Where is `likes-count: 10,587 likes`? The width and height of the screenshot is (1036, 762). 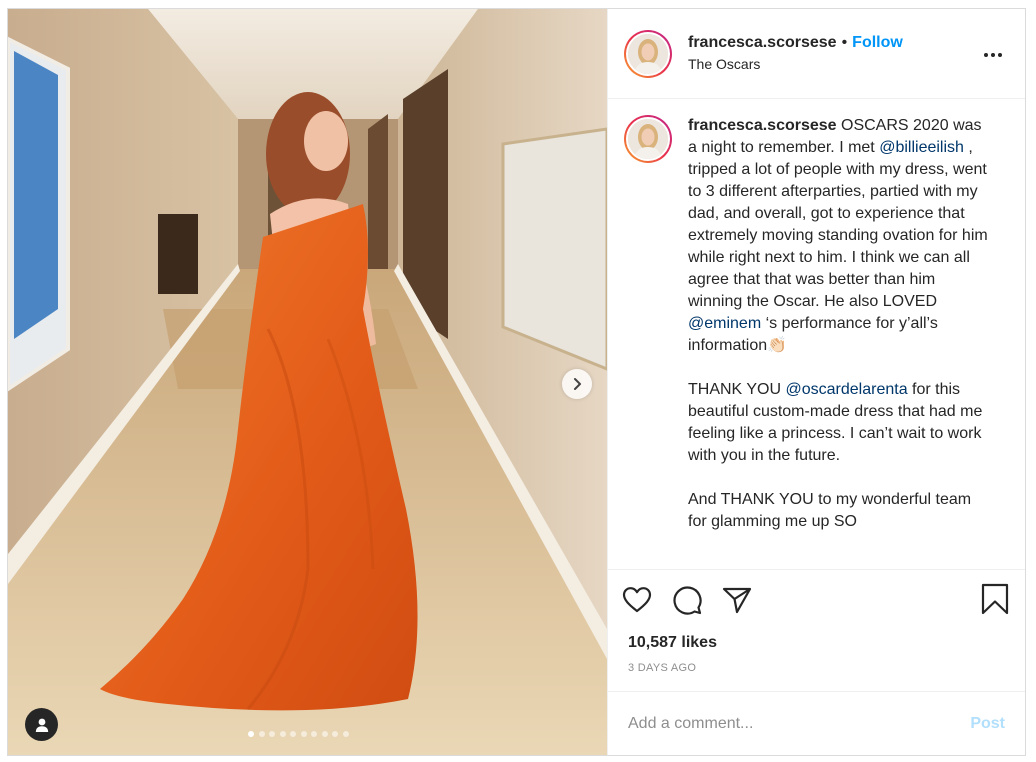
likes-count: 10,587 likes is located at coordinates (816, 643).